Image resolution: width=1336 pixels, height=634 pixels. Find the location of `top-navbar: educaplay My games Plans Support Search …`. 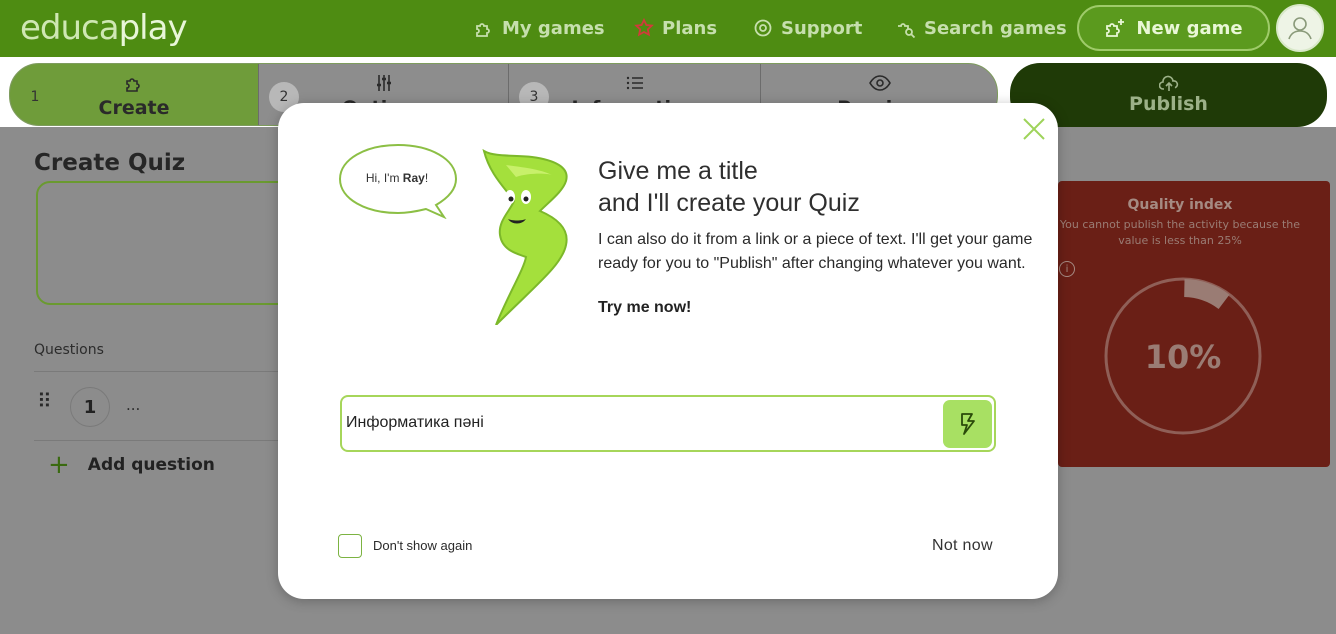

top-navbar: educaplay My games Plans Support Search … is located at coordinates (668, 28).